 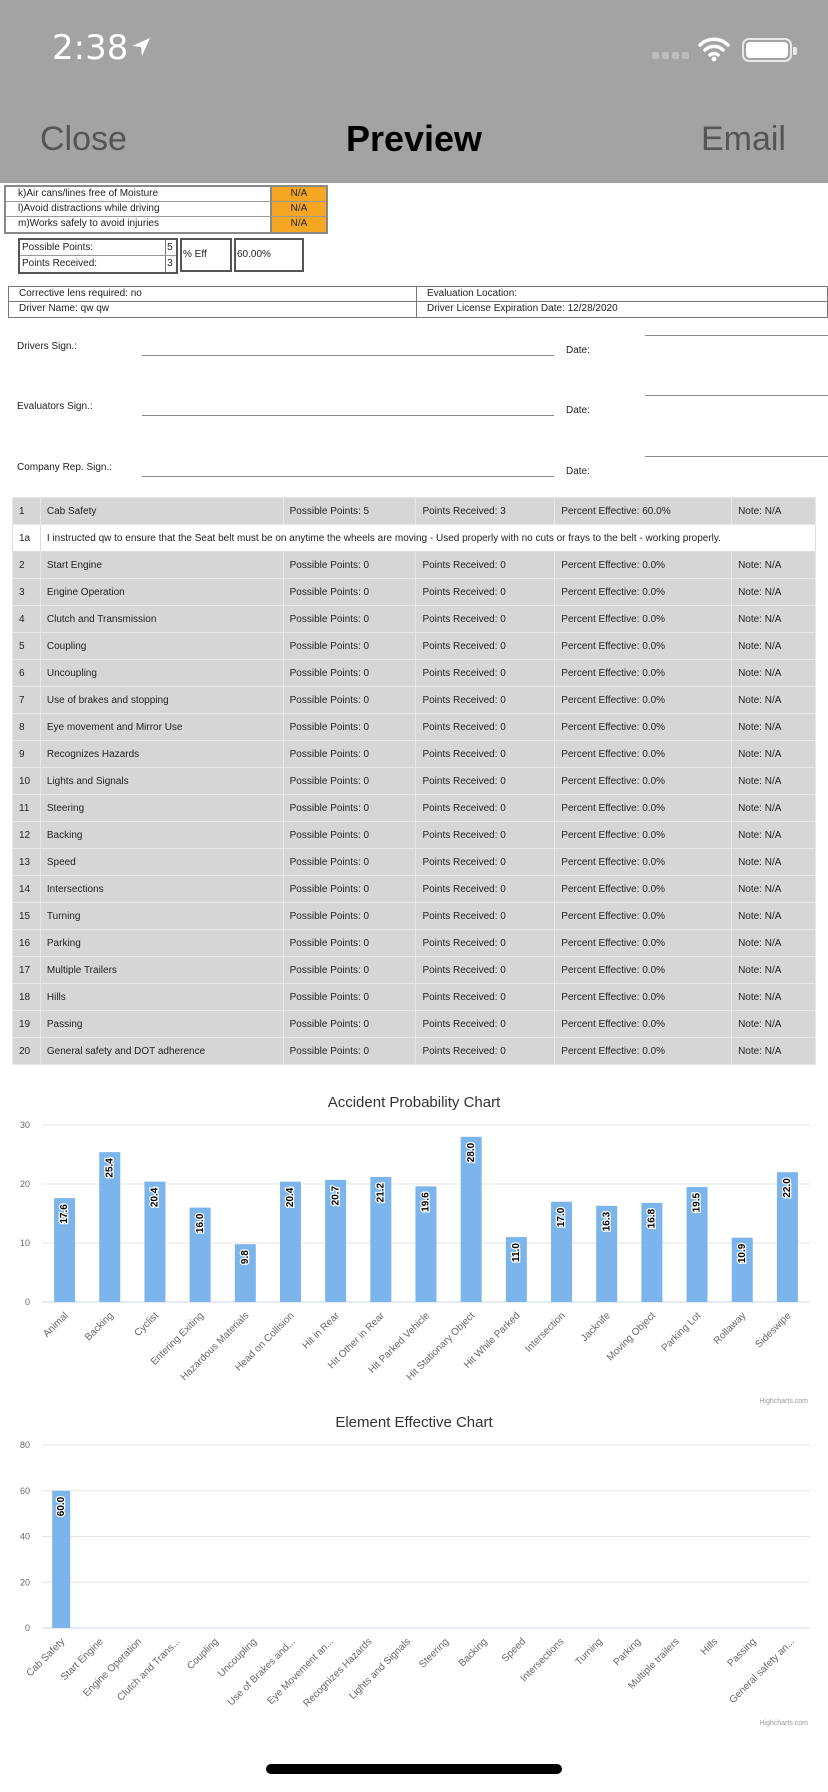 What do you see at coordinates (588, 1651) in the screenshot?
I see `x-tick-label: Turning` at bounding box center [588, 1651].